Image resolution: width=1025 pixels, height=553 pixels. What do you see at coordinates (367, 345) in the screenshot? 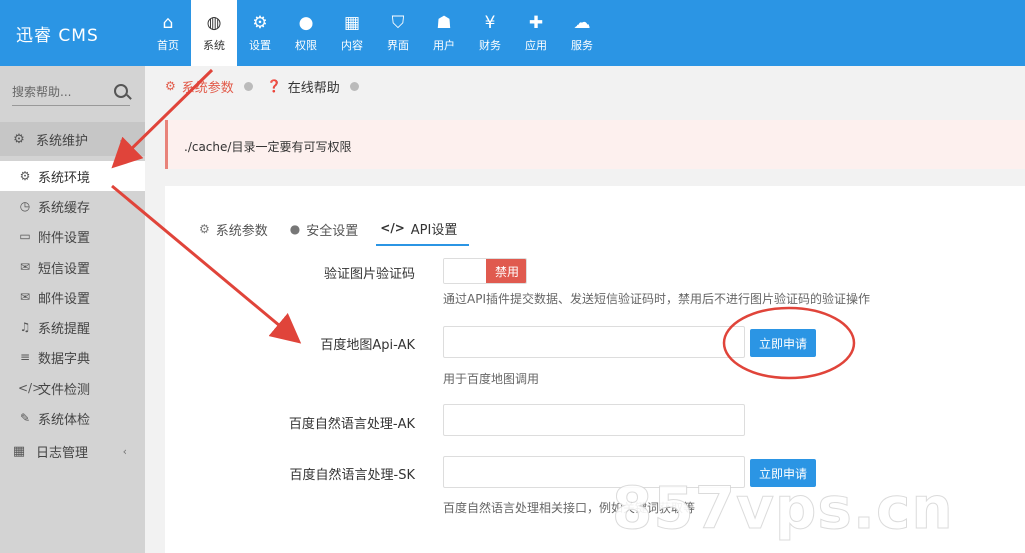
I see `baidu-map-label: 百度地图Api-AK` at bounding box center [367, 345].